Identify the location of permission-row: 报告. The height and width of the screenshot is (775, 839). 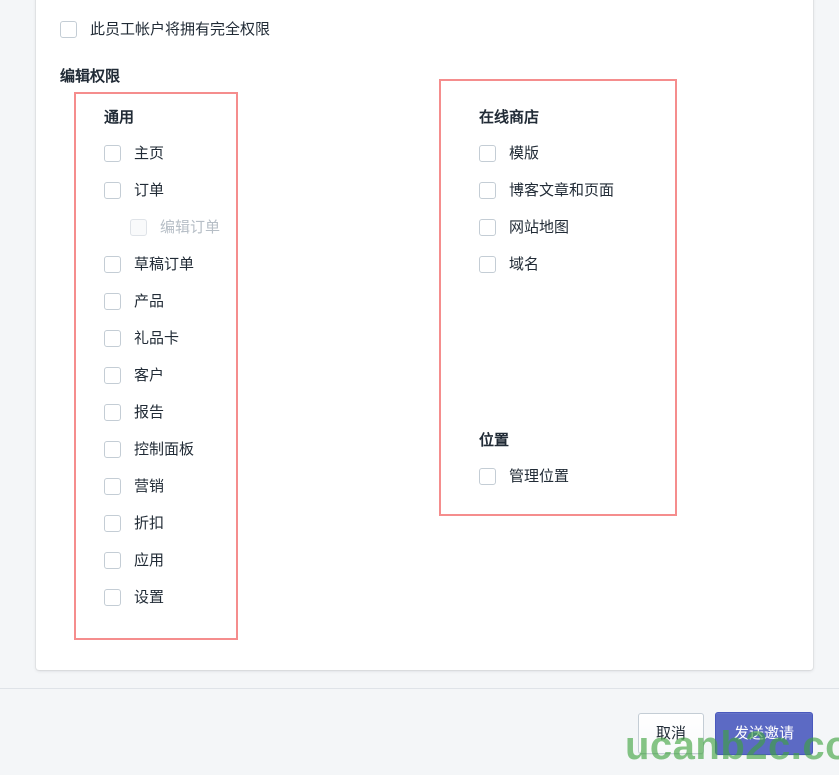
(162, 412).